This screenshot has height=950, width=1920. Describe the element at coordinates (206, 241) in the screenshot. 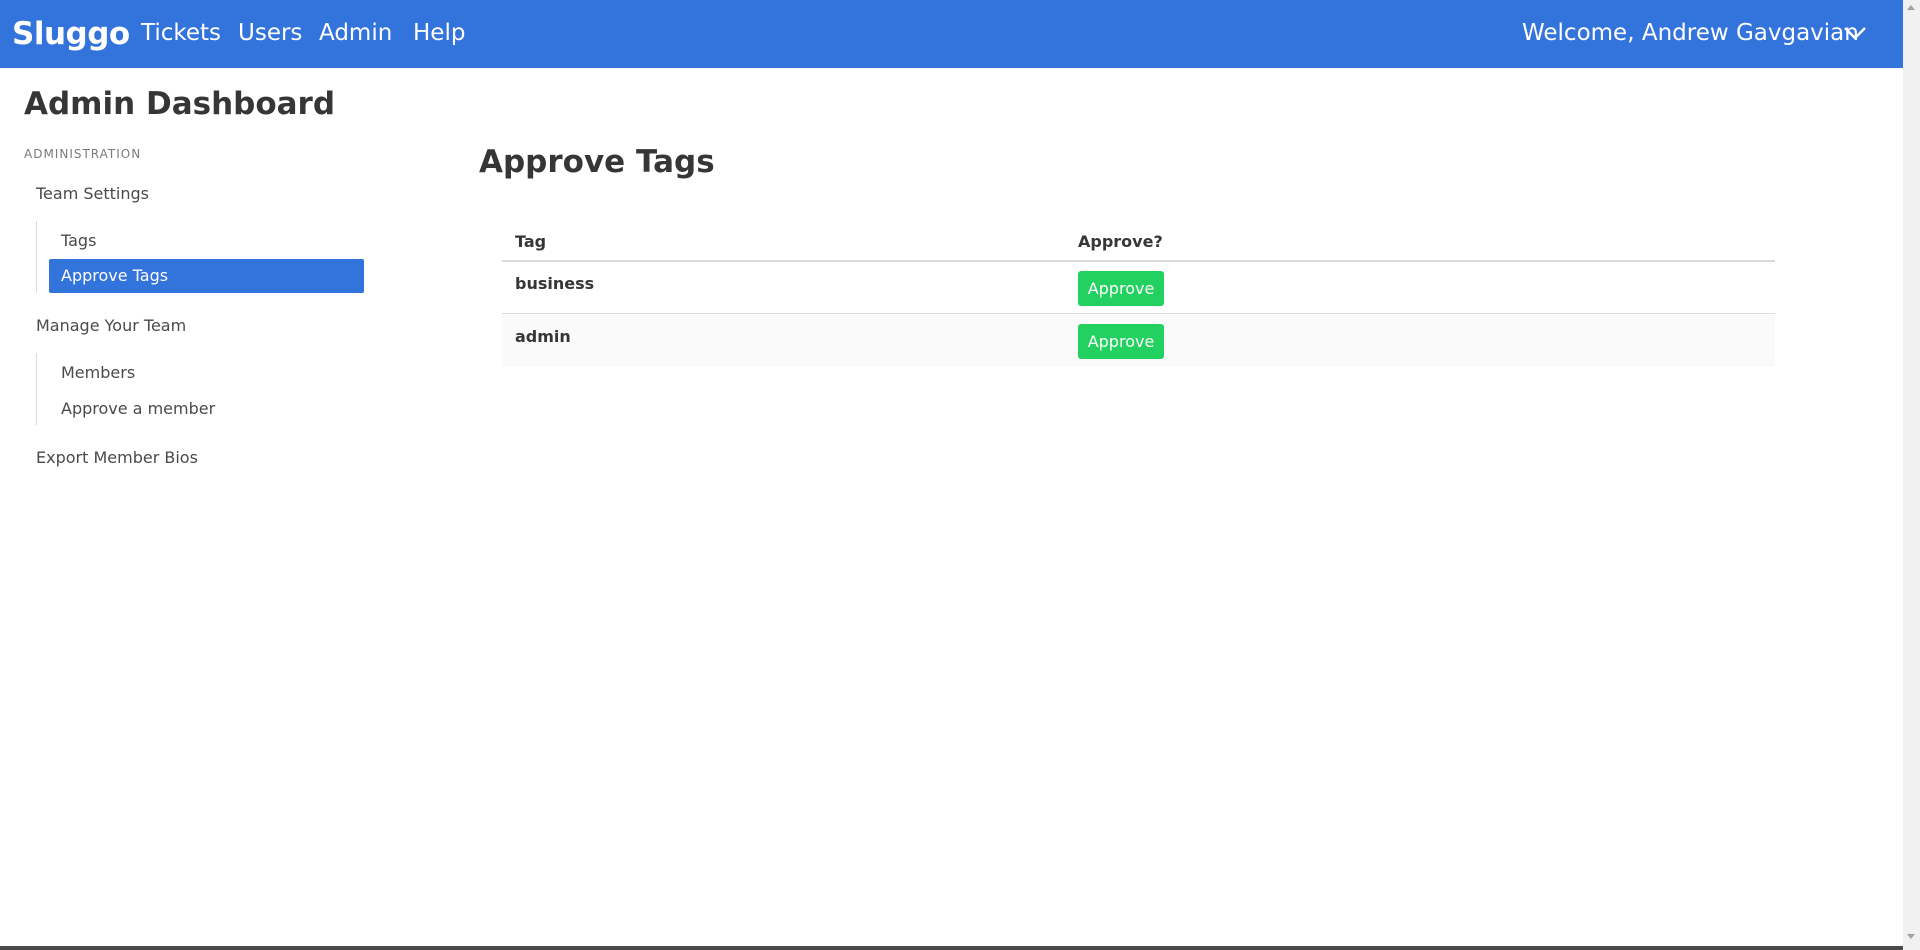

I see `menu-tags: Tags` at that location.